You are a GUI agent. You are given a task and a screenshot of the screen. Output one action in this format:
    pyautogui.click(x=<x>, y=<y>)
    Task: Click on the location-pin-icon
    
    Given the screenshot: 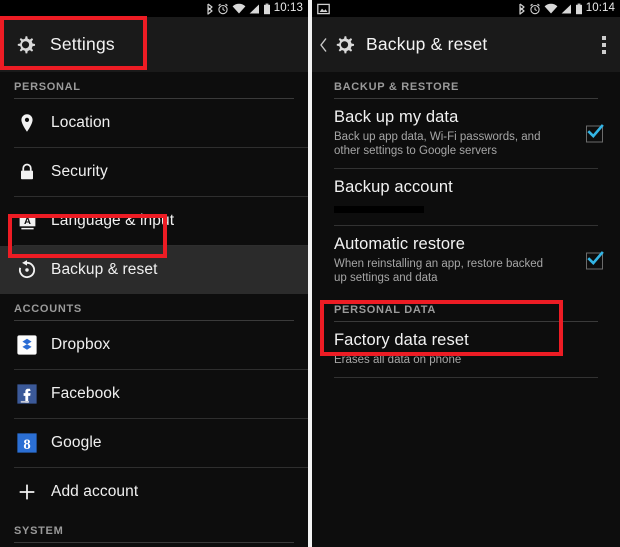 What is the action you would take?
    pyautogui.click(x=27, y=123)
    